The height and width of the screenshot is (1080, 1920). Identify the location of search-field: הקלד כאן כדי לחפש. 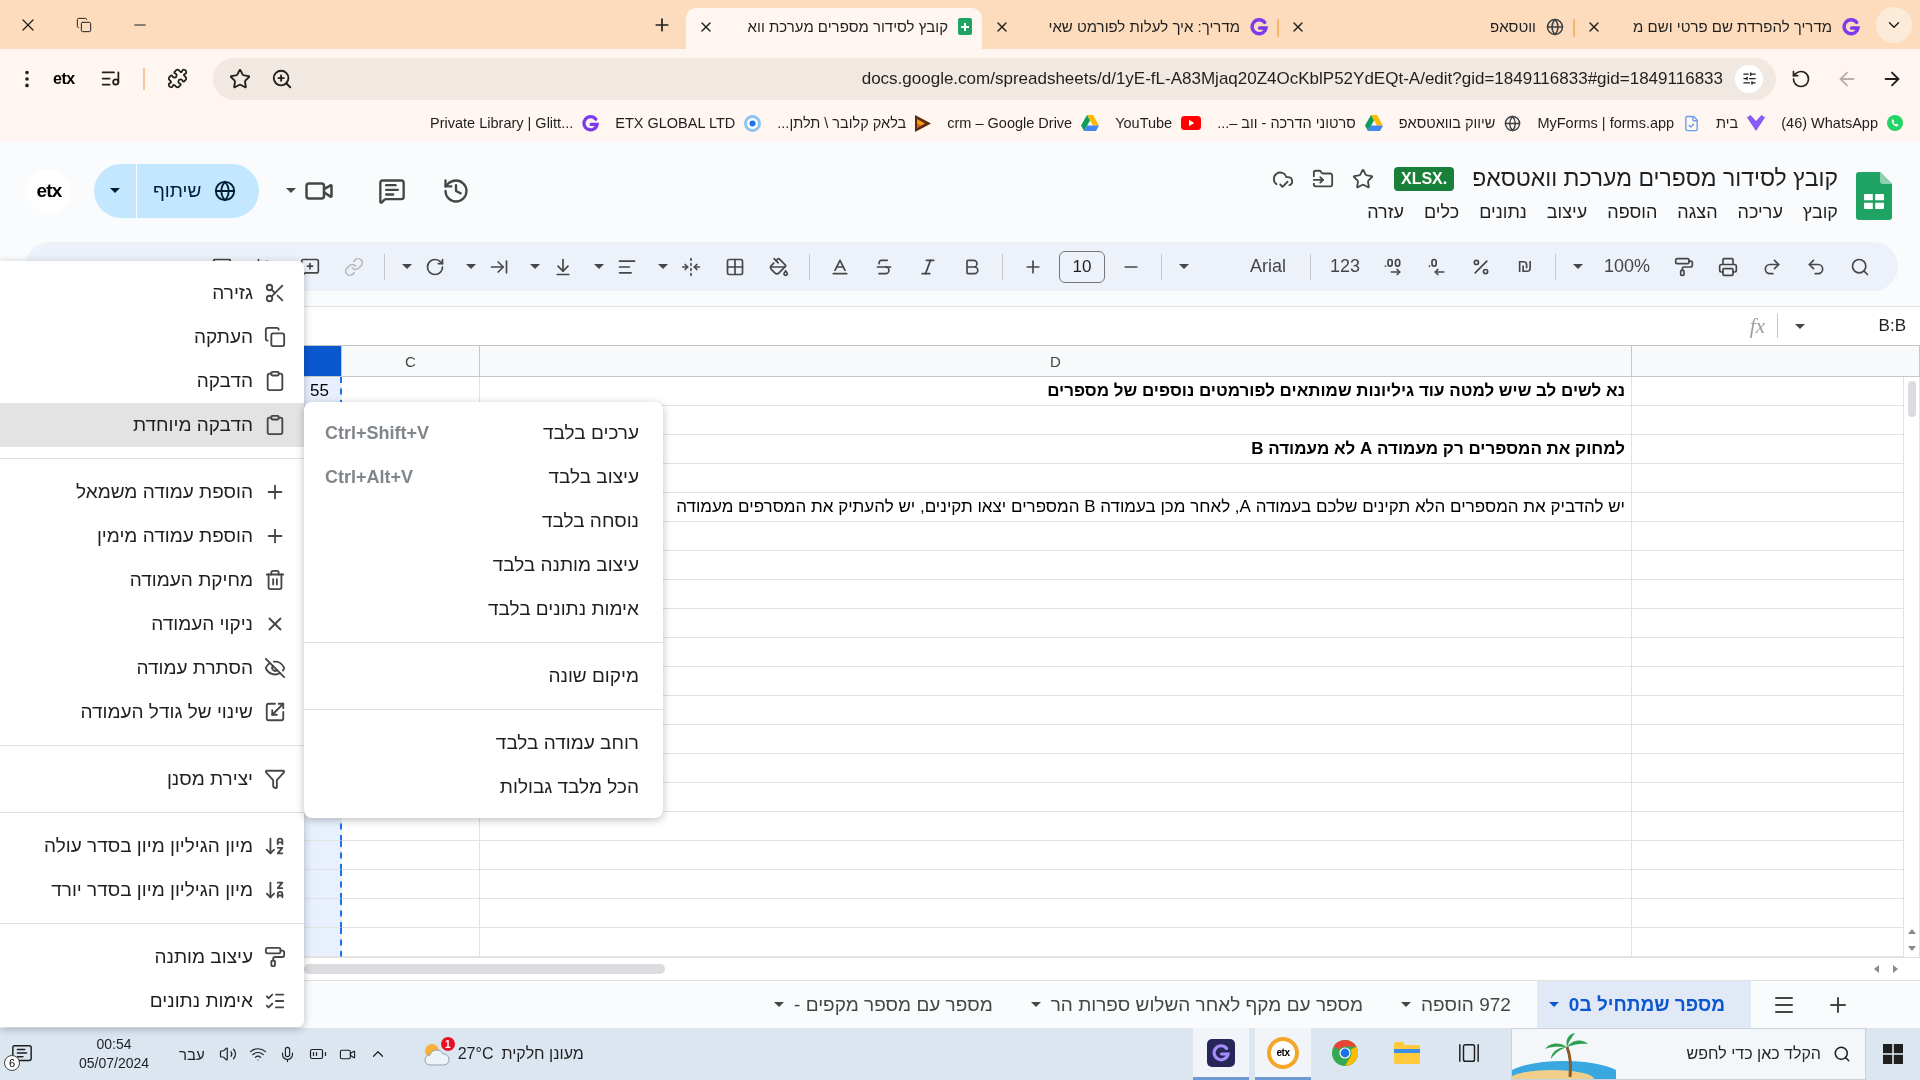
(1734, 1054).